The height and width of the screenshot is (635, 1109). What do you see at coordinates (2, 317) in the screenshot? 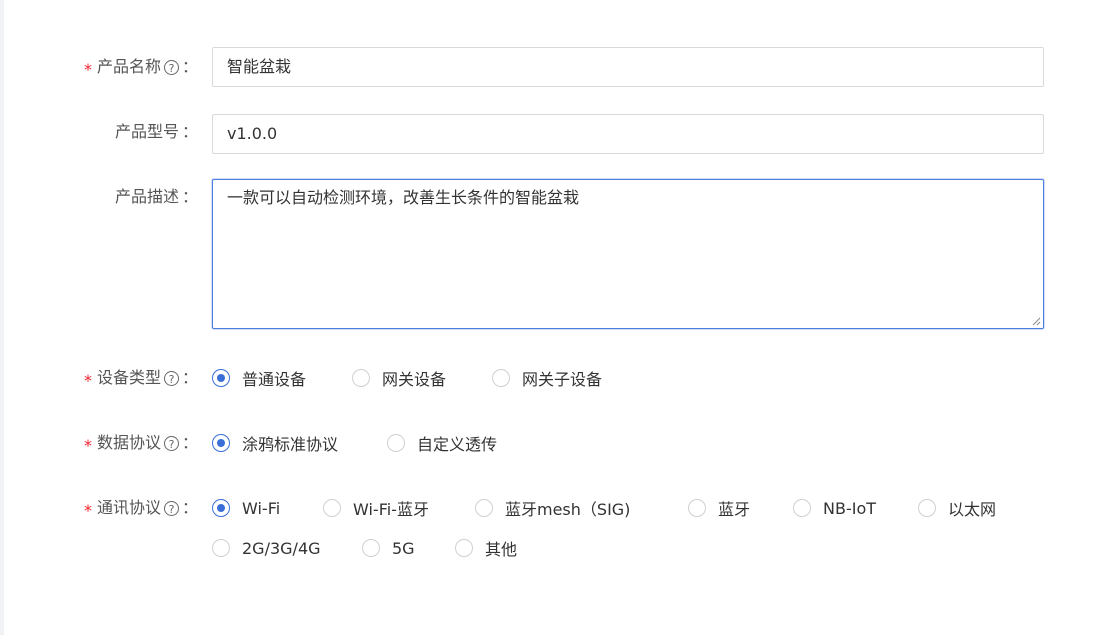
I see `left-panel-edge` at bounding box center [2, 317].